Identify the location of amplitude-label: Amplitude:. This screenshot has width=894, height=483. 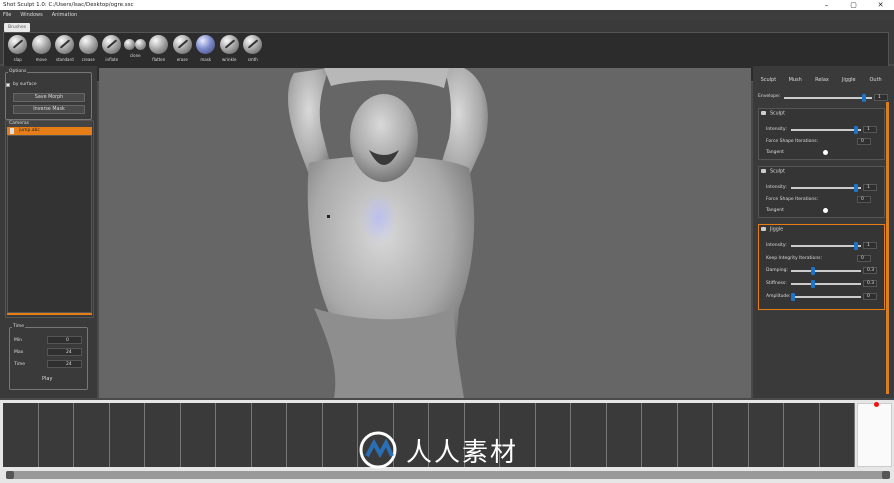
(778, 296).